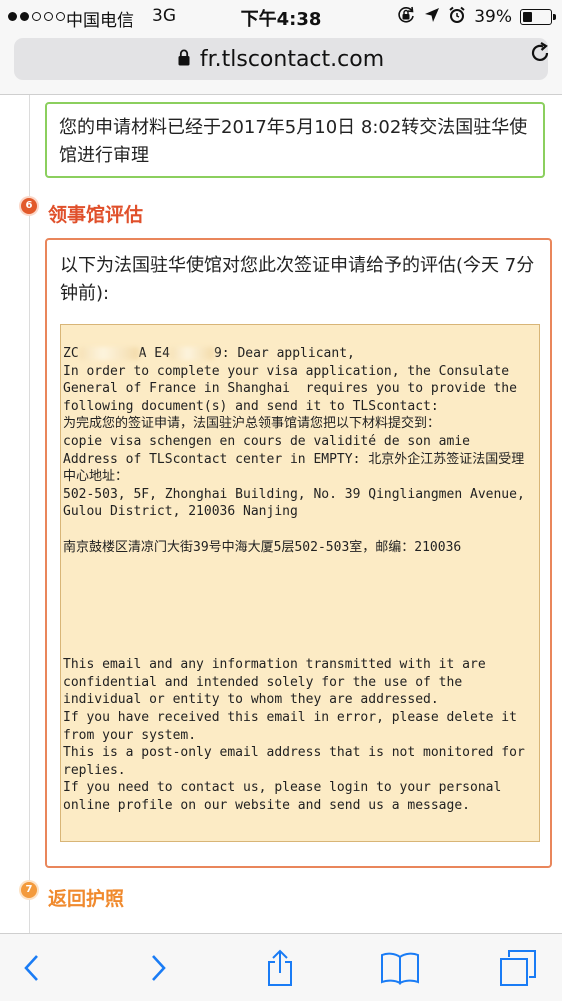 The width and height of the screenshot is (562, 1001). Describe the element at coordinates (29, 890) in the screenshot. I see `step-7-badge: 7` at that location.